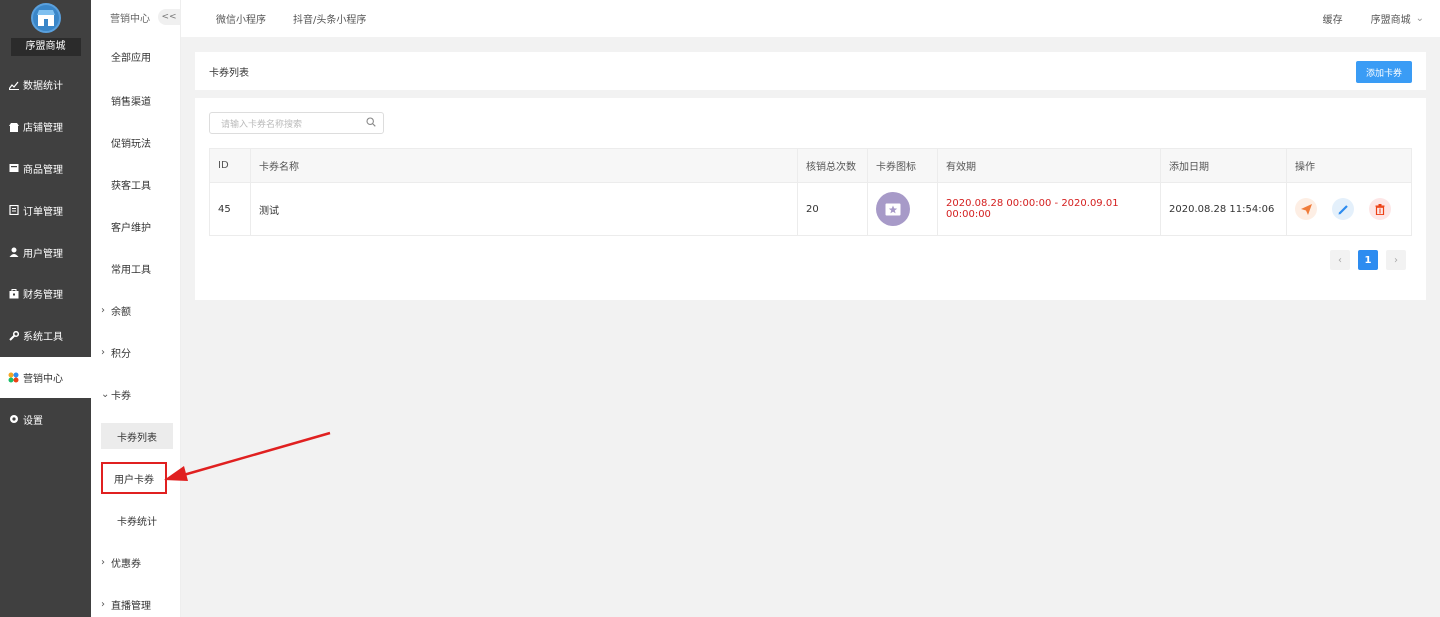 Image resolution: width=1440 pixels, height=617 pixels. Describe the element at coordinates (43, 170) in the screenshot. I see `sidebar-item-label: 商品管理` at that location.